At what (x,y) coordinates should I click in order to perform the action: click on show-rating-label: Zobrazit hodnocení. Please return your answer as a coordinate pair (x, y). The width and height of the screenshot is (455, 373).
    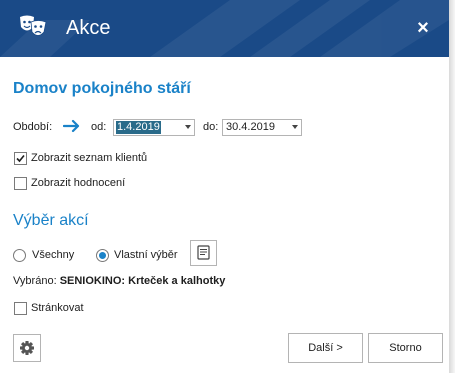
    Looking at the image, I should click on (78, 183).